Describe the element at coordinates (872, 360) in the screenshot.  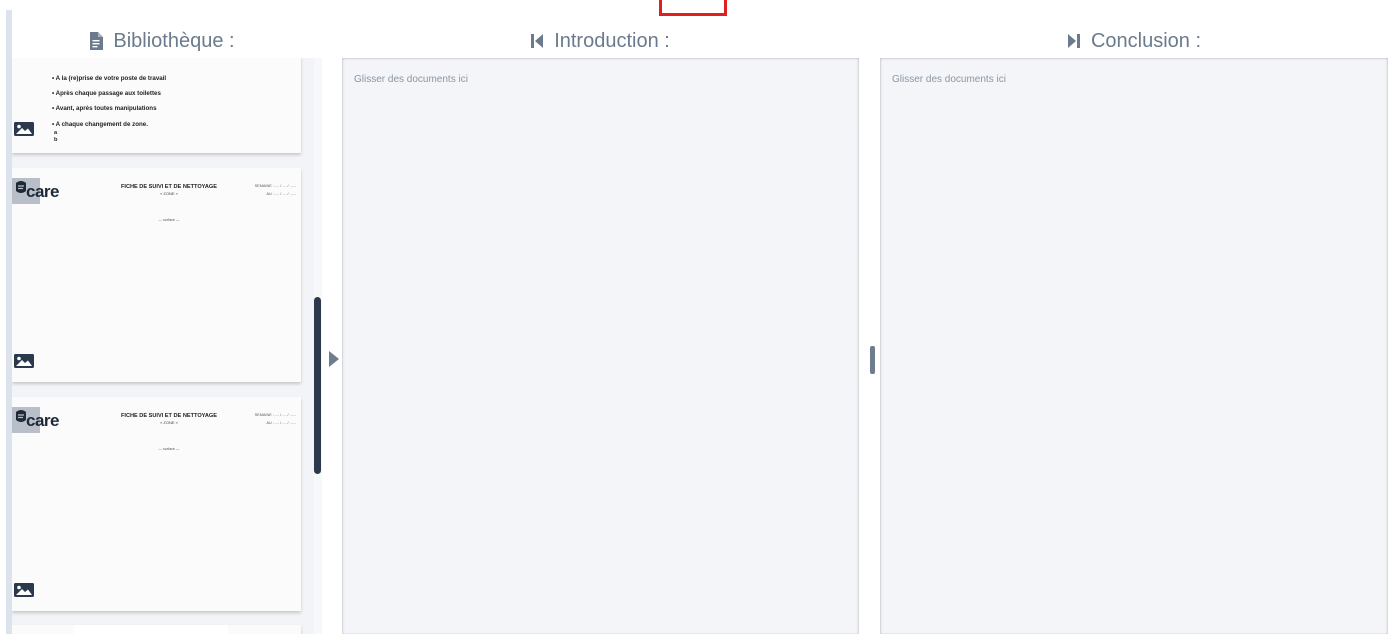
I see `splitter-handle` at that location.